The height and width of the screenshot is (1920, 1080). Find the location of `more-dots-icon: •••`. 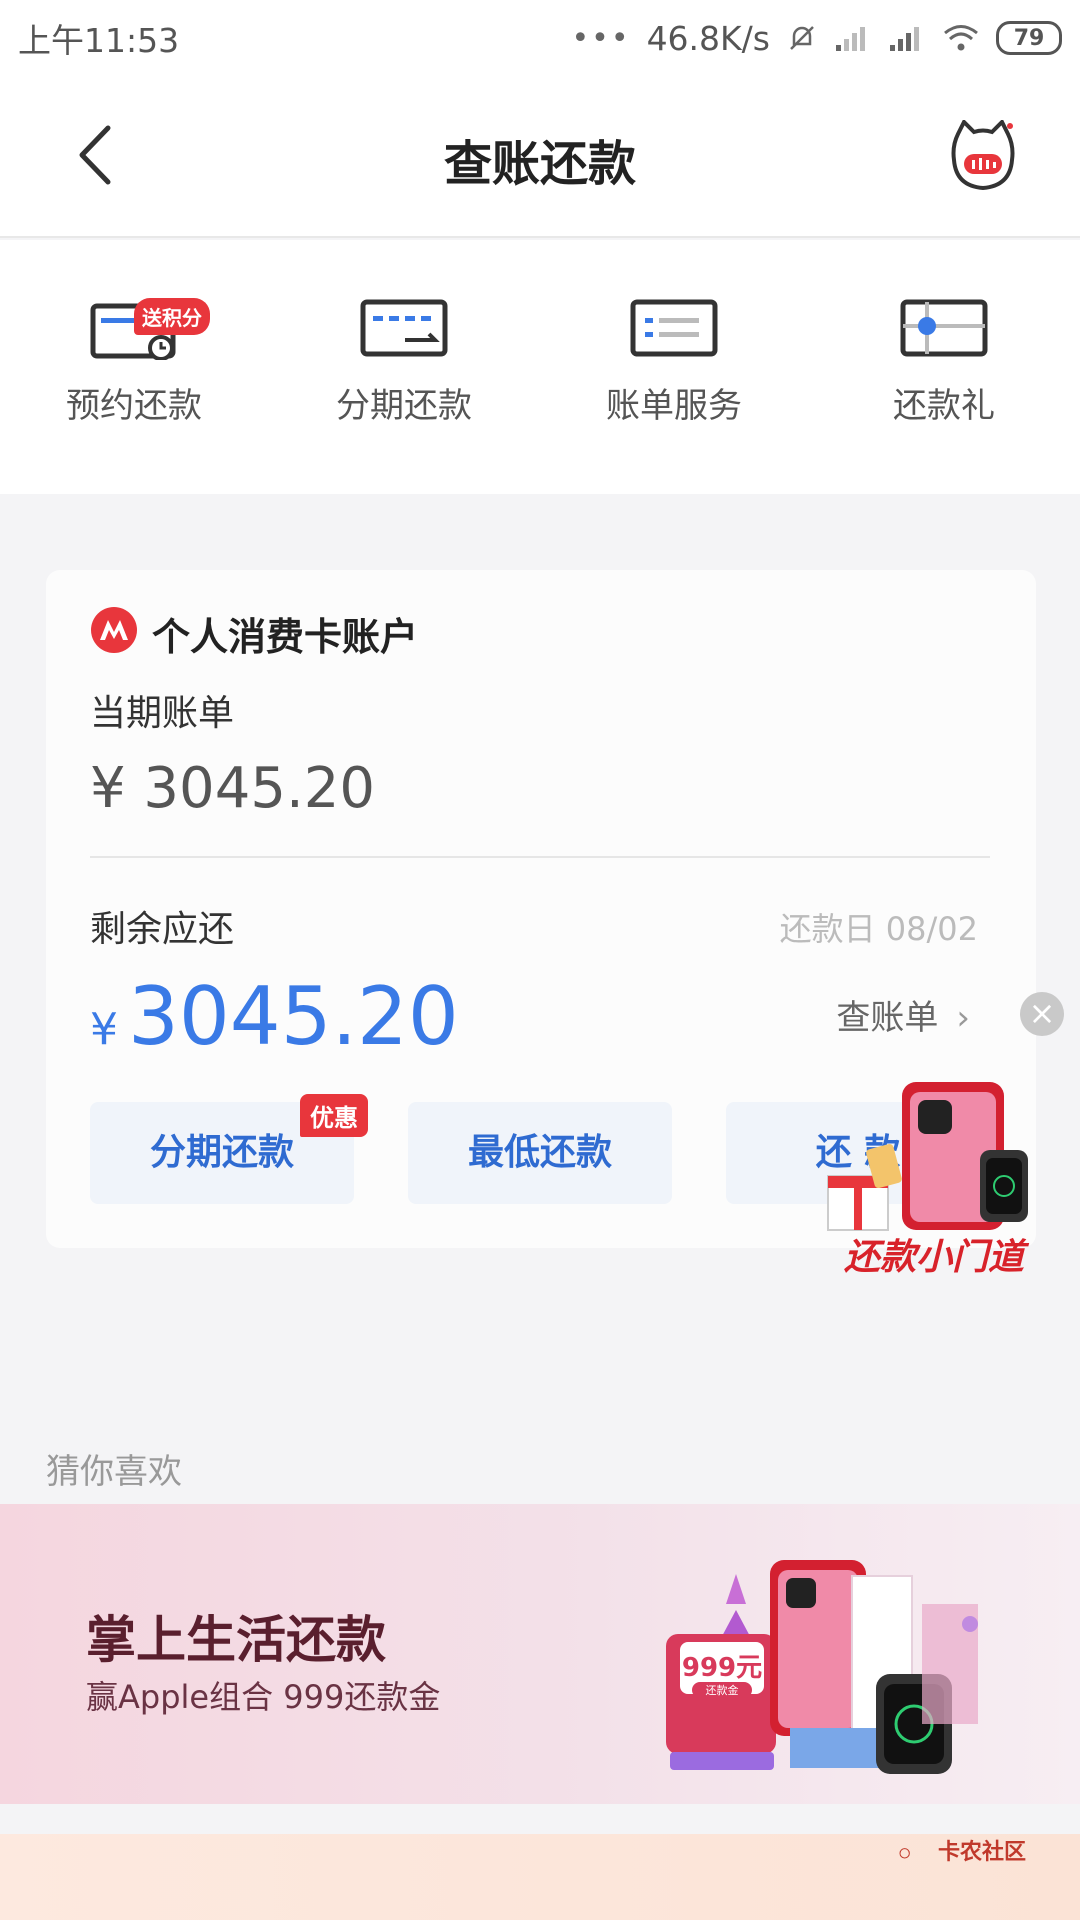

more-dots-icon: ••• is located at coordinates (601, 38).